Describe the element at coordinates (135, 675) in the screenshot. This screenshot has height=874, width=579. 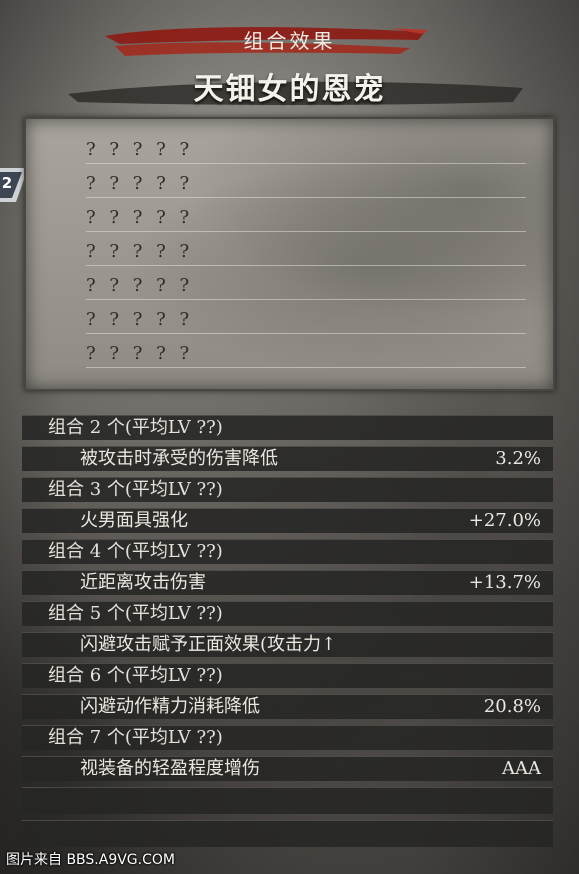
I see `combo-tier-label: 组合 6 个(平均LV ??)` at that location.